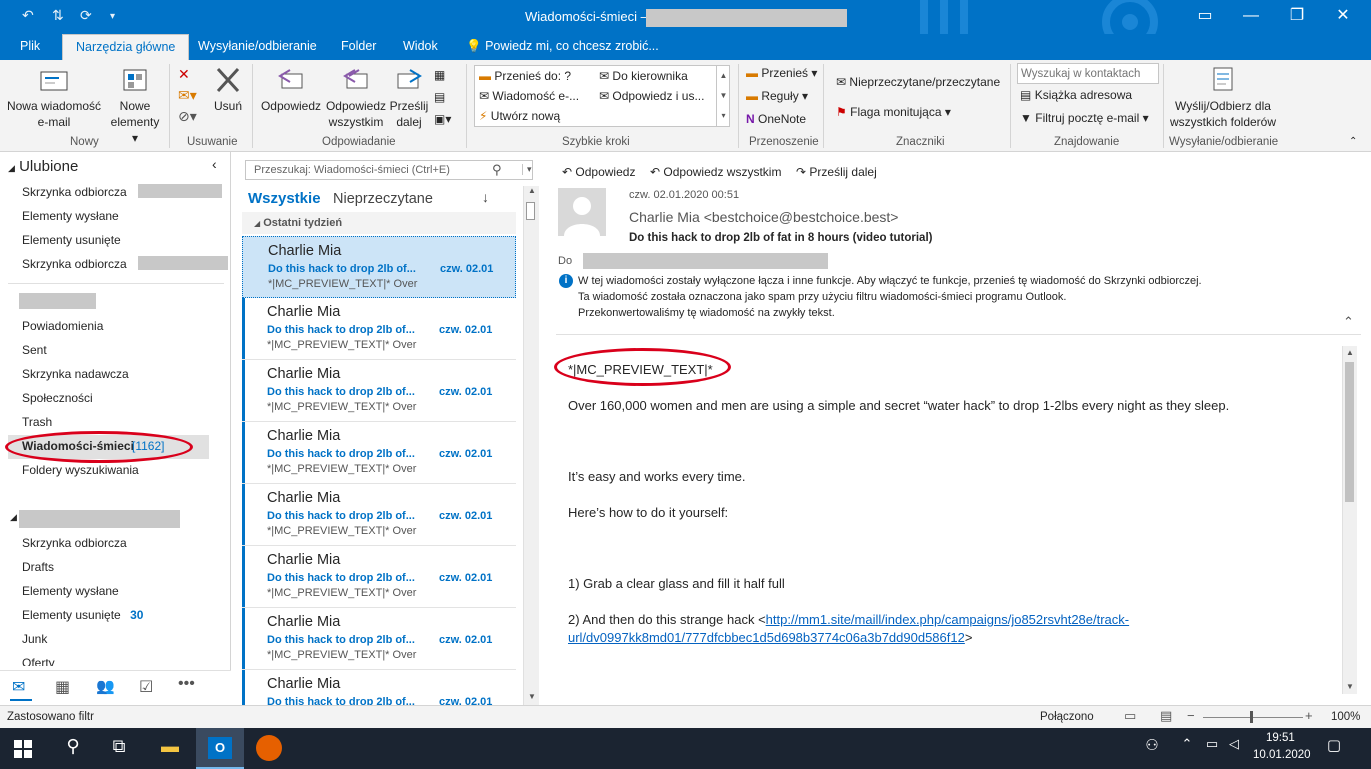  What do you see at coordinates (57, 398) in the screenshot?
I see `folder-social: Społeczności` at bounding box center [57, 398].